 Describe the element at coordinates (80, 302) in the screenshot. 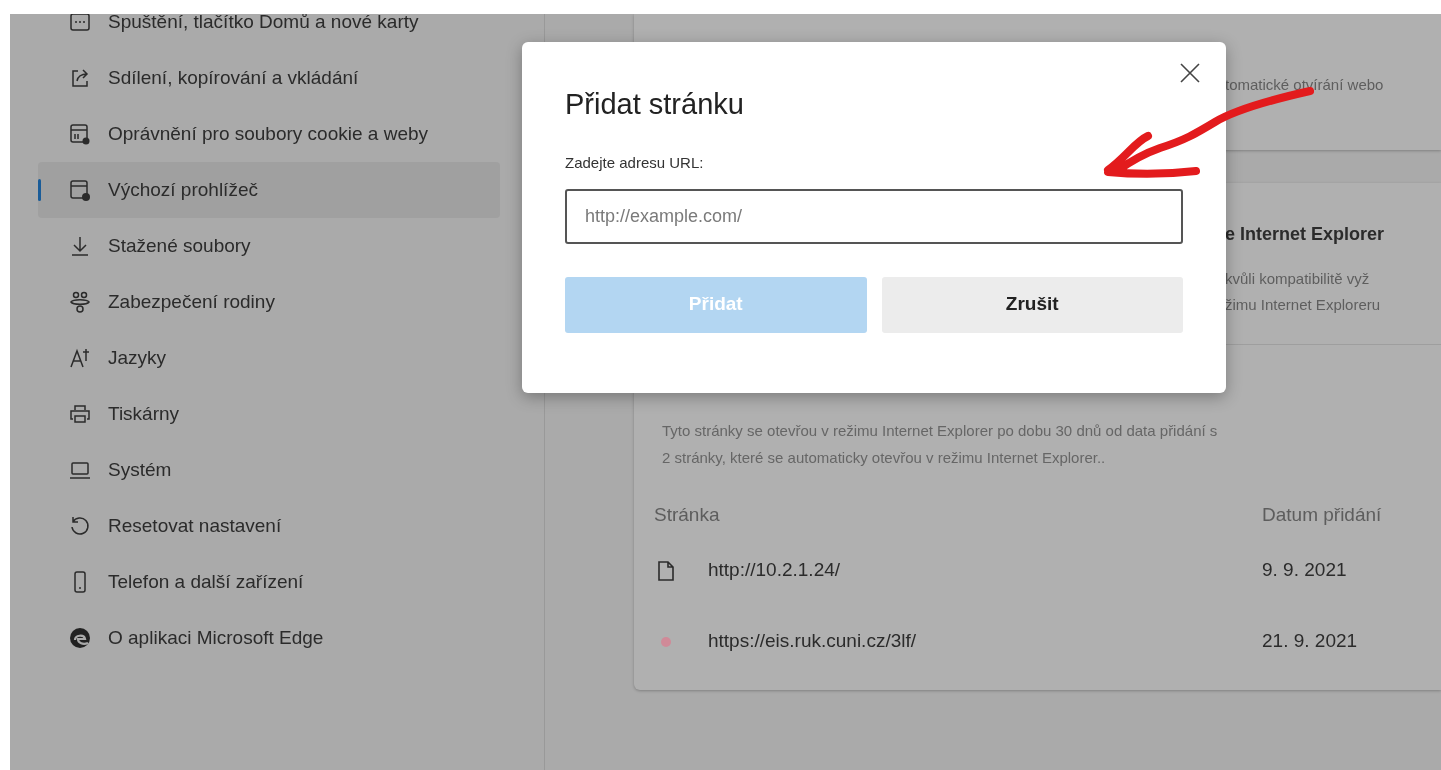

I see `family-icon` at that location.